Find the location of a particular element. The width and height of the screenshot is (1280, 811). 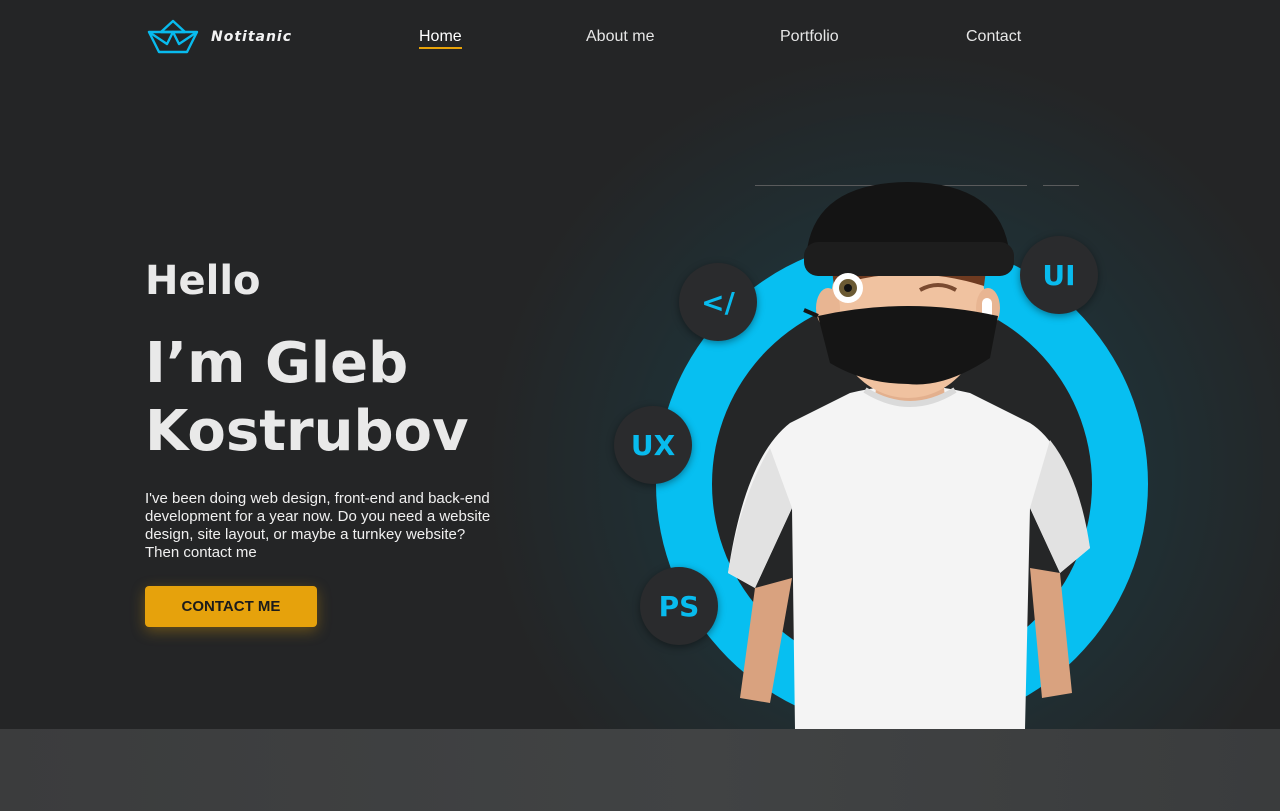

page-title: I’m Gleb Kostrubov is located at coordinates (355, 398).